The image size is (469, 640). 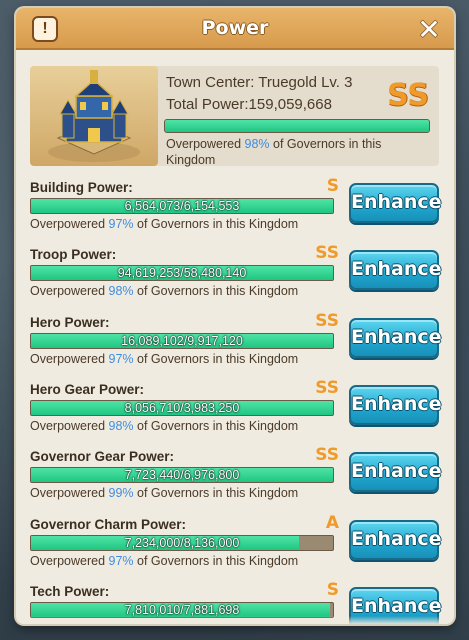 I want to click on scroll-fade, so click(x=235, y=620).